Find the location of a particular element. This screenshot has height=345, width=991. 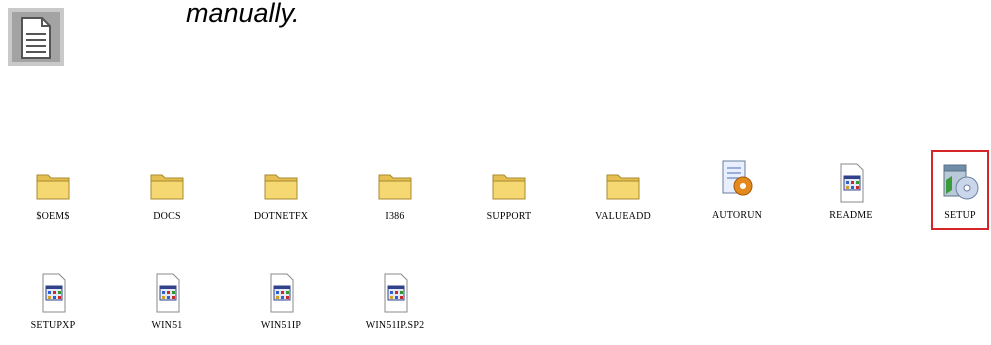

file-win51ip: WIN51IP is located at coordinates (281, 301).